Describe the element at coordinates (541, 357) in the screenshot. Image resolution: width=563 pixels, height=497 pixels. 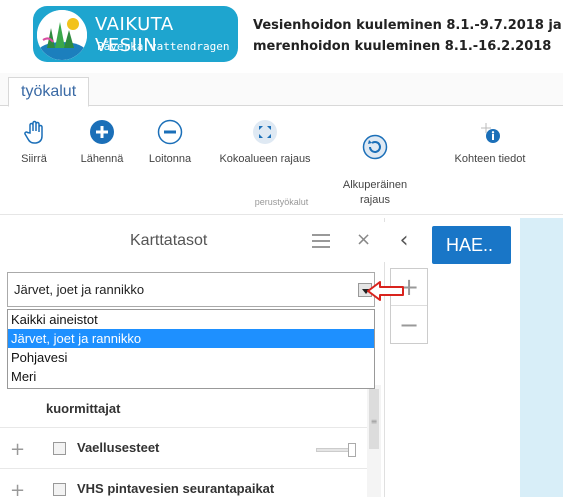
I see `map-canvas` at that location.